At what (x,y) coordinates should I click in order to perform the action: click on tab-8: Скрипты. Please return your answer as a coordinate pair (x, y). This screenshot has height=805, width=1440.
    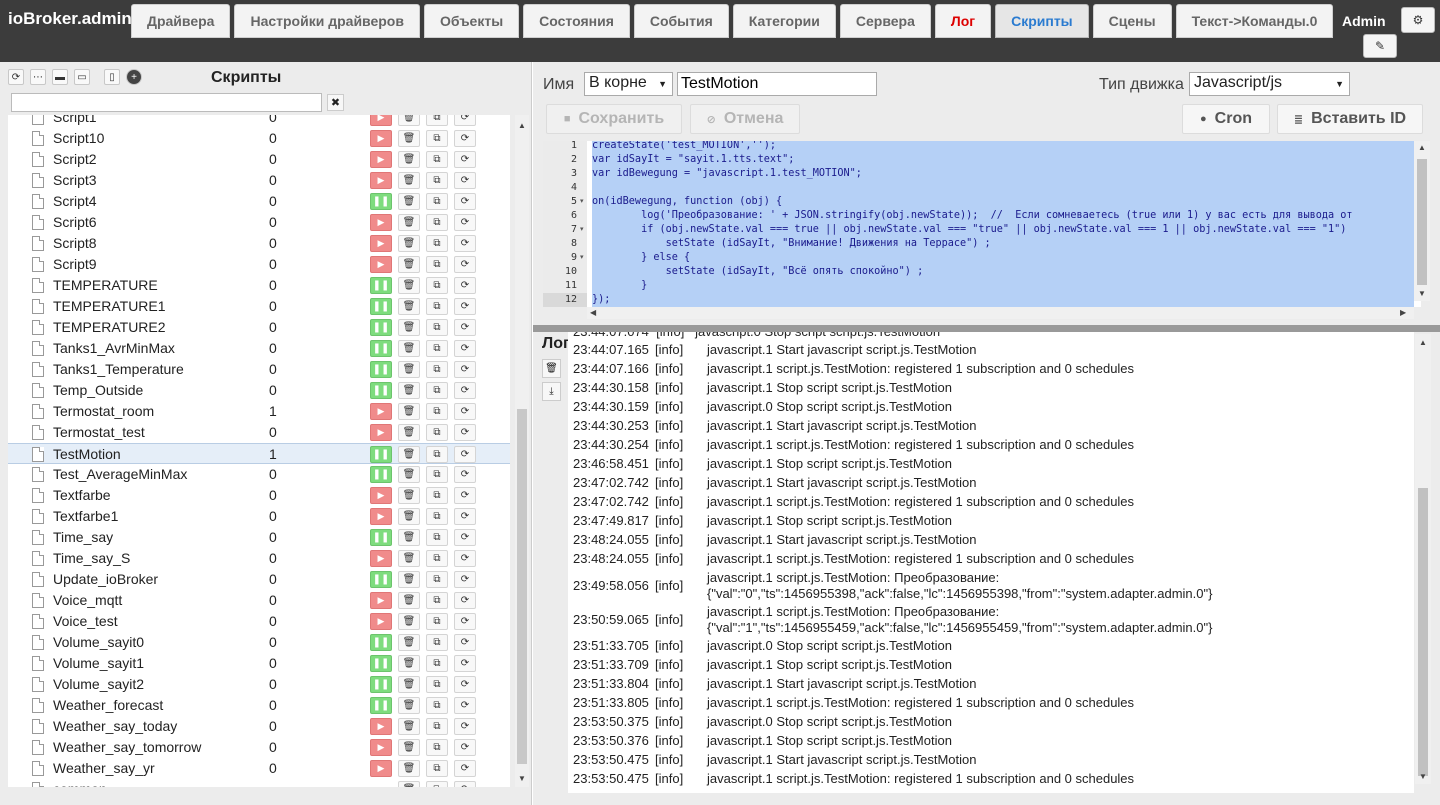
    Looking at the image, I should click on (1042, 21).